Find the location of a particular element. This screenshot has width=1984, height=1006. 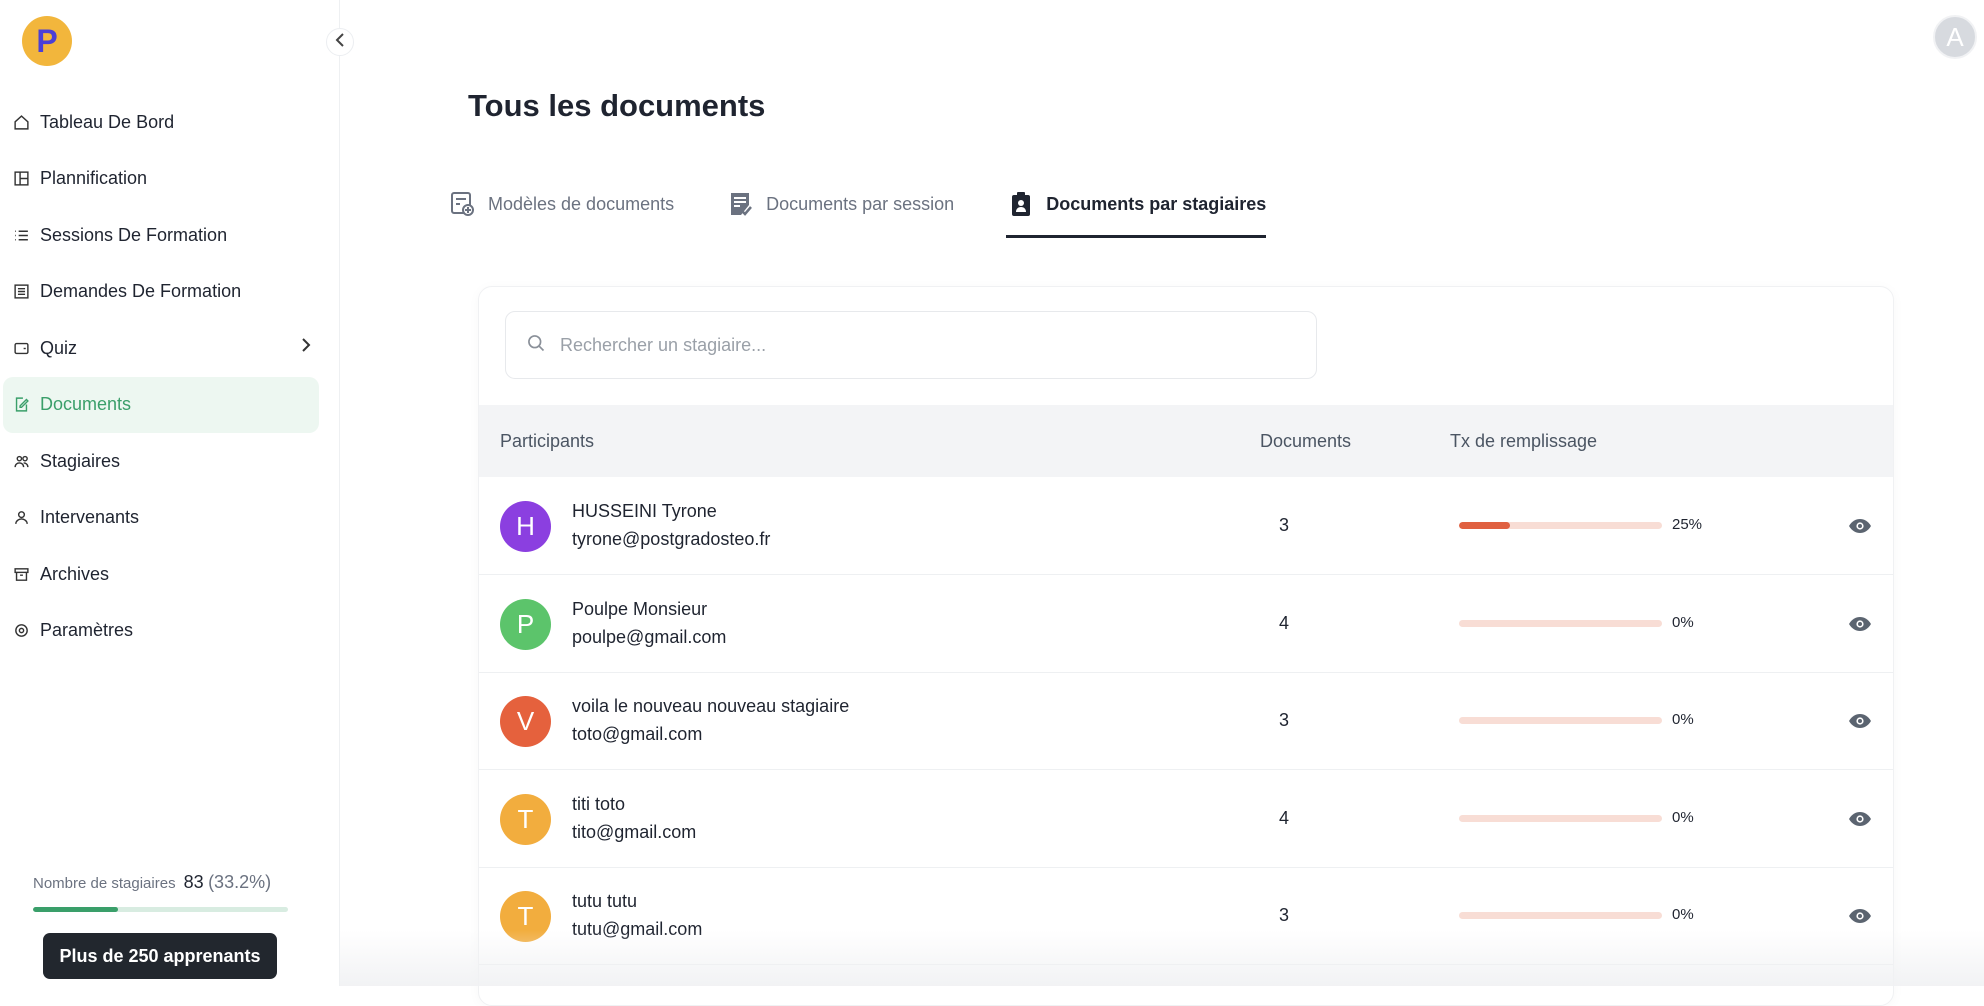

sidebar-item-label: Paramètres is located at coordinates (87, 630).